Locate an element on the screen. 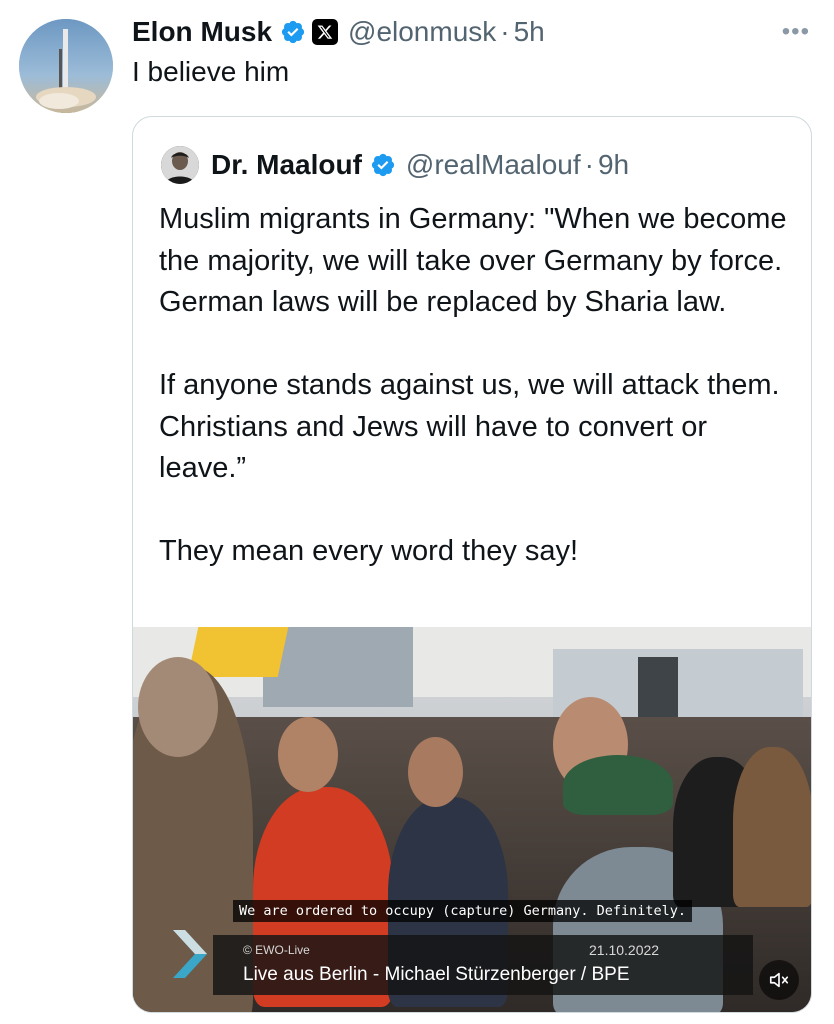 The image size is (834, 1024). more-icon: ••• is located at coordinates (796, 32).